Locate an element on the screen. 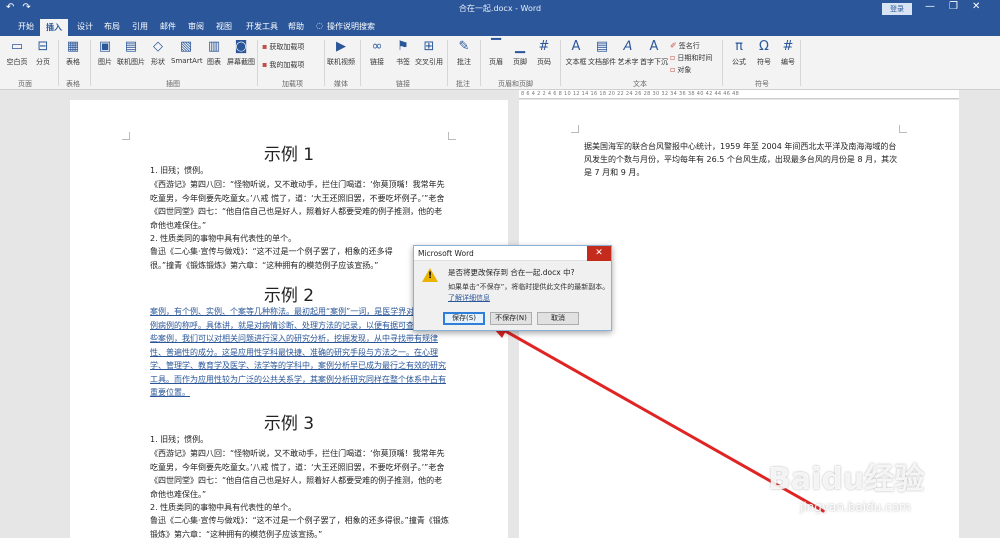 The width and height of the screenshot is (1000, 538). warning-mark: ! is located at coordinates (430, 276).